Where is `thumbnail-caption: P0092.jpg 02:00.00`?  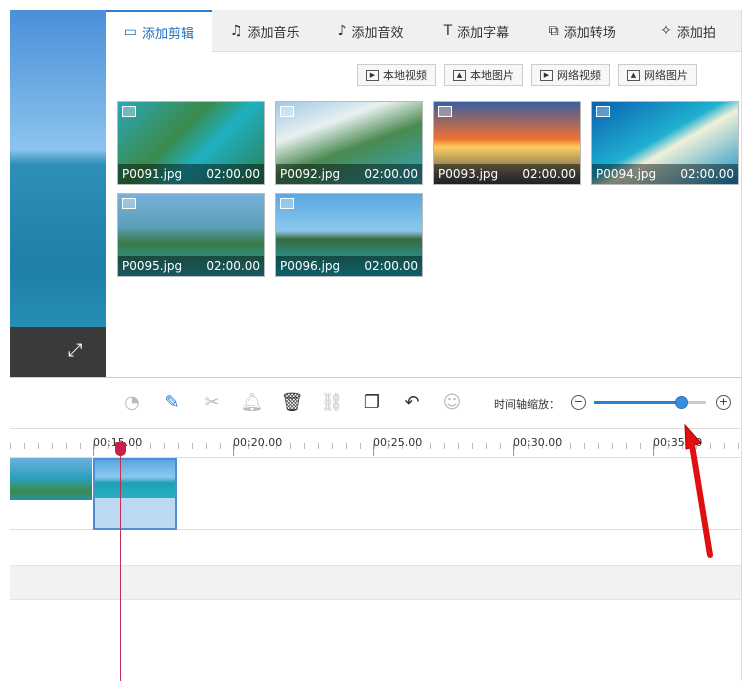
thumbnail-caption: P0092.jpg 02:00.00 is located at coordinates (349, 174).